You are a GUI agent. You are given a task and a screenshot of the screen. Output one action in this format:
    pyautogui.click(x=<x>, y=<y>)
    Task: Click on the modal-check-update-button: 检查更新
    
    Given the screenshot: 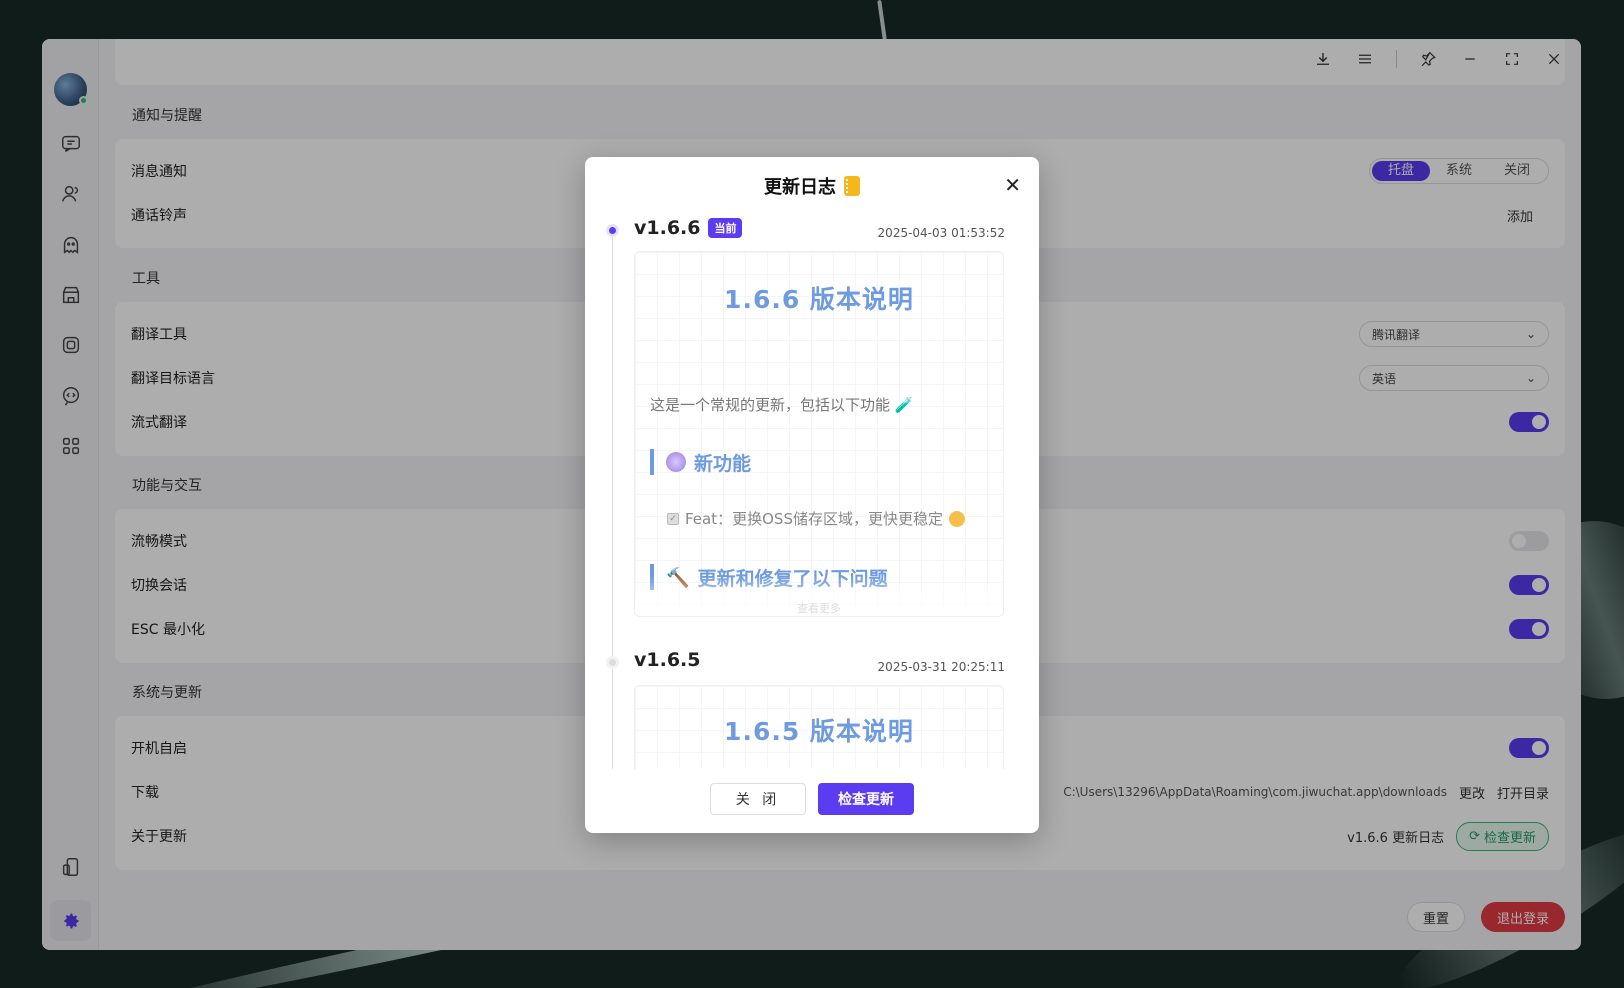 What is the action you would take?
    pyautogui.click(x=866, y=799)
    